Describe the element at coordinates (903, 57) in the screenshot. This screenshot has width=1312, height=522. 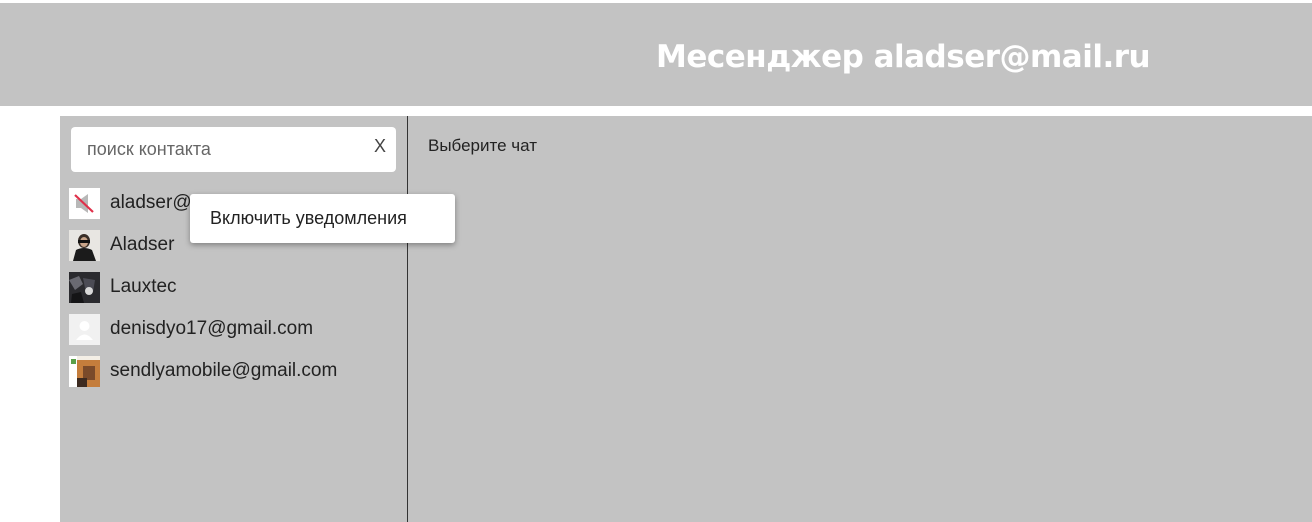
I see `page-title: Месенджер aladser@mail.ru` at that location.